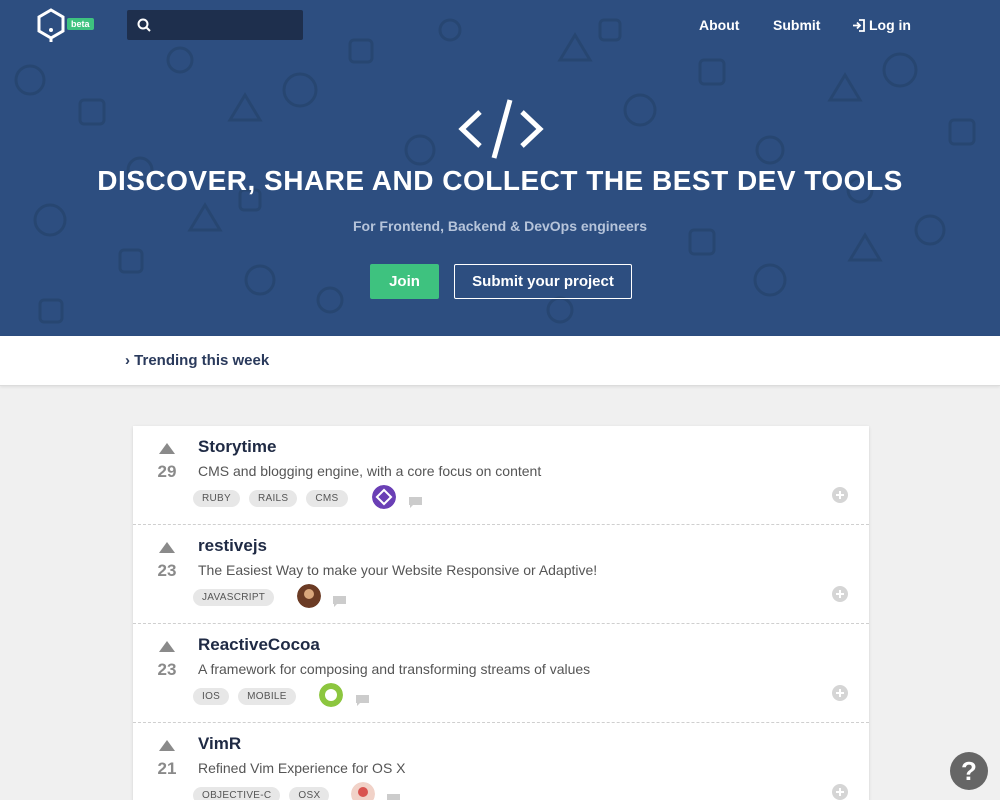  I want to click on trending-bar: › Trending this week, so click(500, 361).